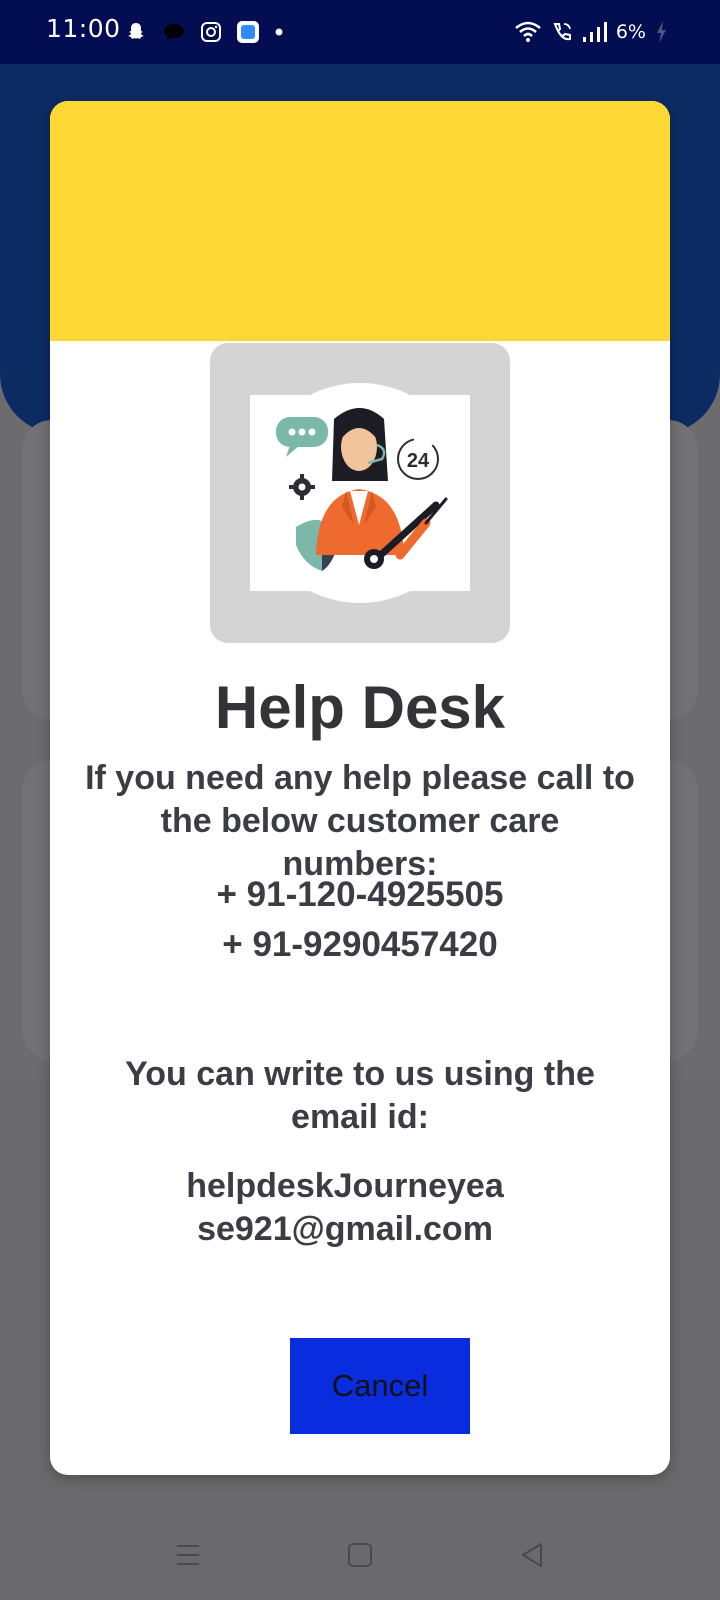  I want to click on instagram-icon, so click(211, 32).